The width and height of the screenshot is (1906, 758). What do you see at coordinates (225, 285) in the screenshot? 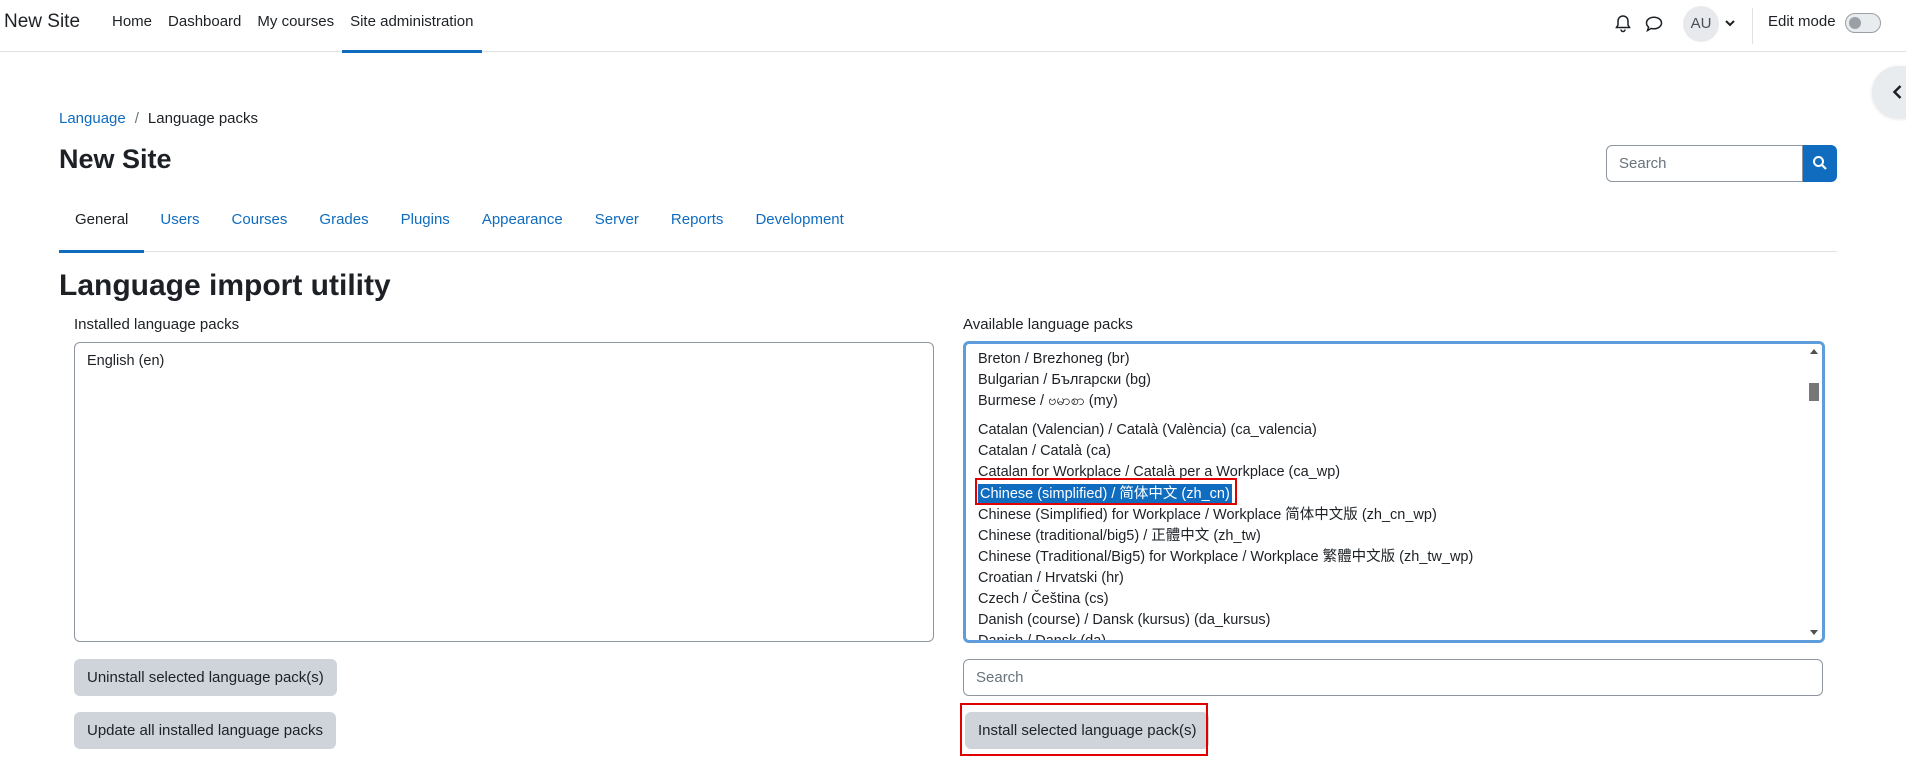
I see `section-heading: Language import utility` at bounding box center [225, 285].